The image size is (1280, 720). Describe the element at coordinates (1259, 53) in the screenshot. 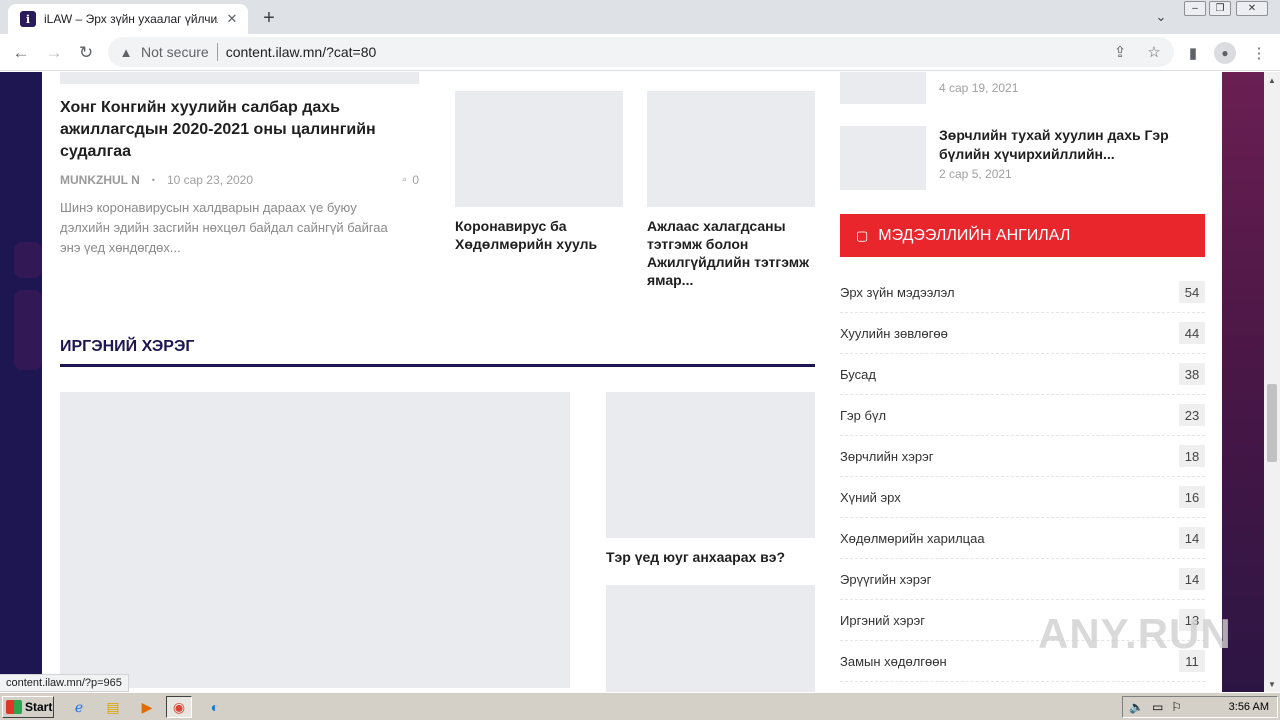

I see `menu-kebab-icon: ⋮` at that location.